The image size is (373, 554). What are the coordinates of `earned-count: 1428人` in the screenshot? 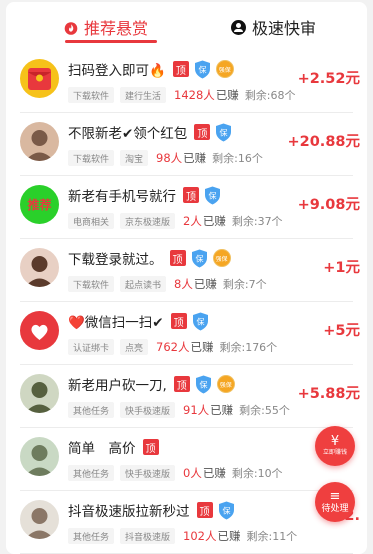 It's located at (194, 95).